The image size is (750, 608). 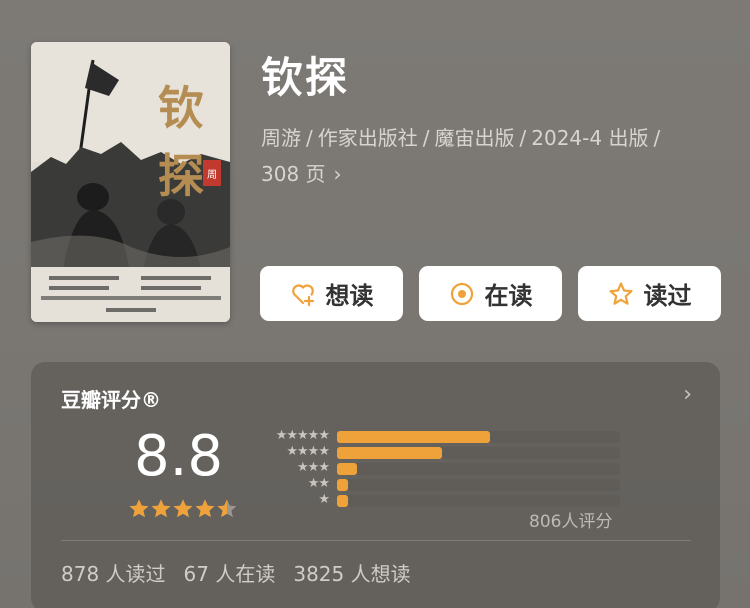 What do you see at coordinates (111, 400) in the screenshot?
I see `rating-title: 豆瓣评分®` at bounding box center [111, 400].